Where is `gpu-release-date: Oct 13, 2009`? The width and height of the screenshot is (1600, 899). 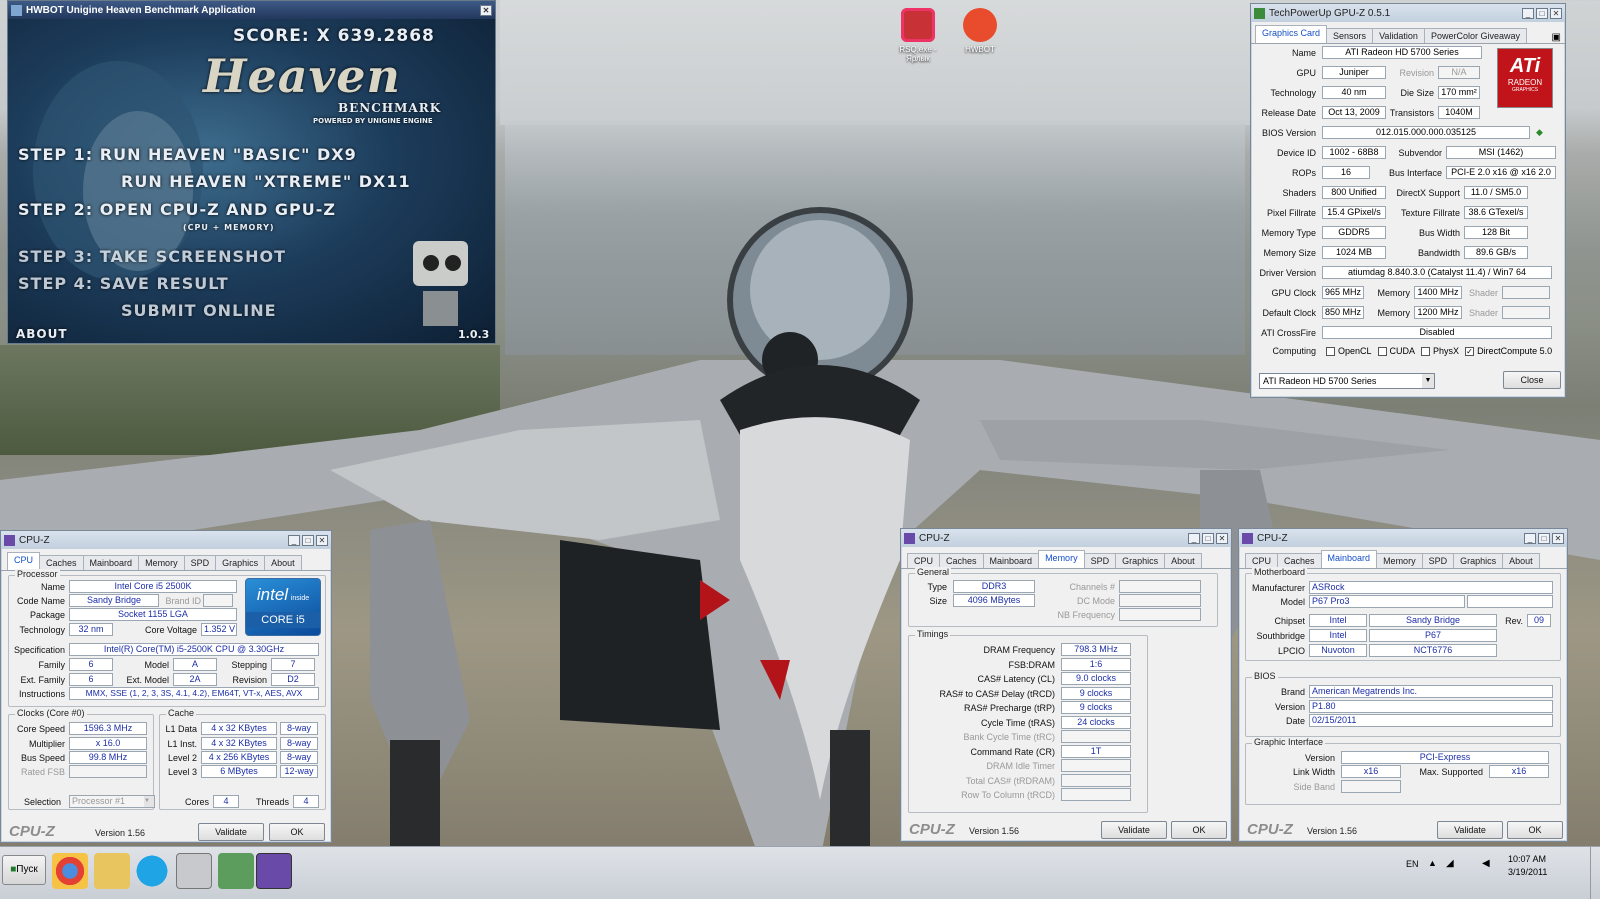
gpu-release-date: Oct 13, 2009 is located at coordinates (1354, 112).